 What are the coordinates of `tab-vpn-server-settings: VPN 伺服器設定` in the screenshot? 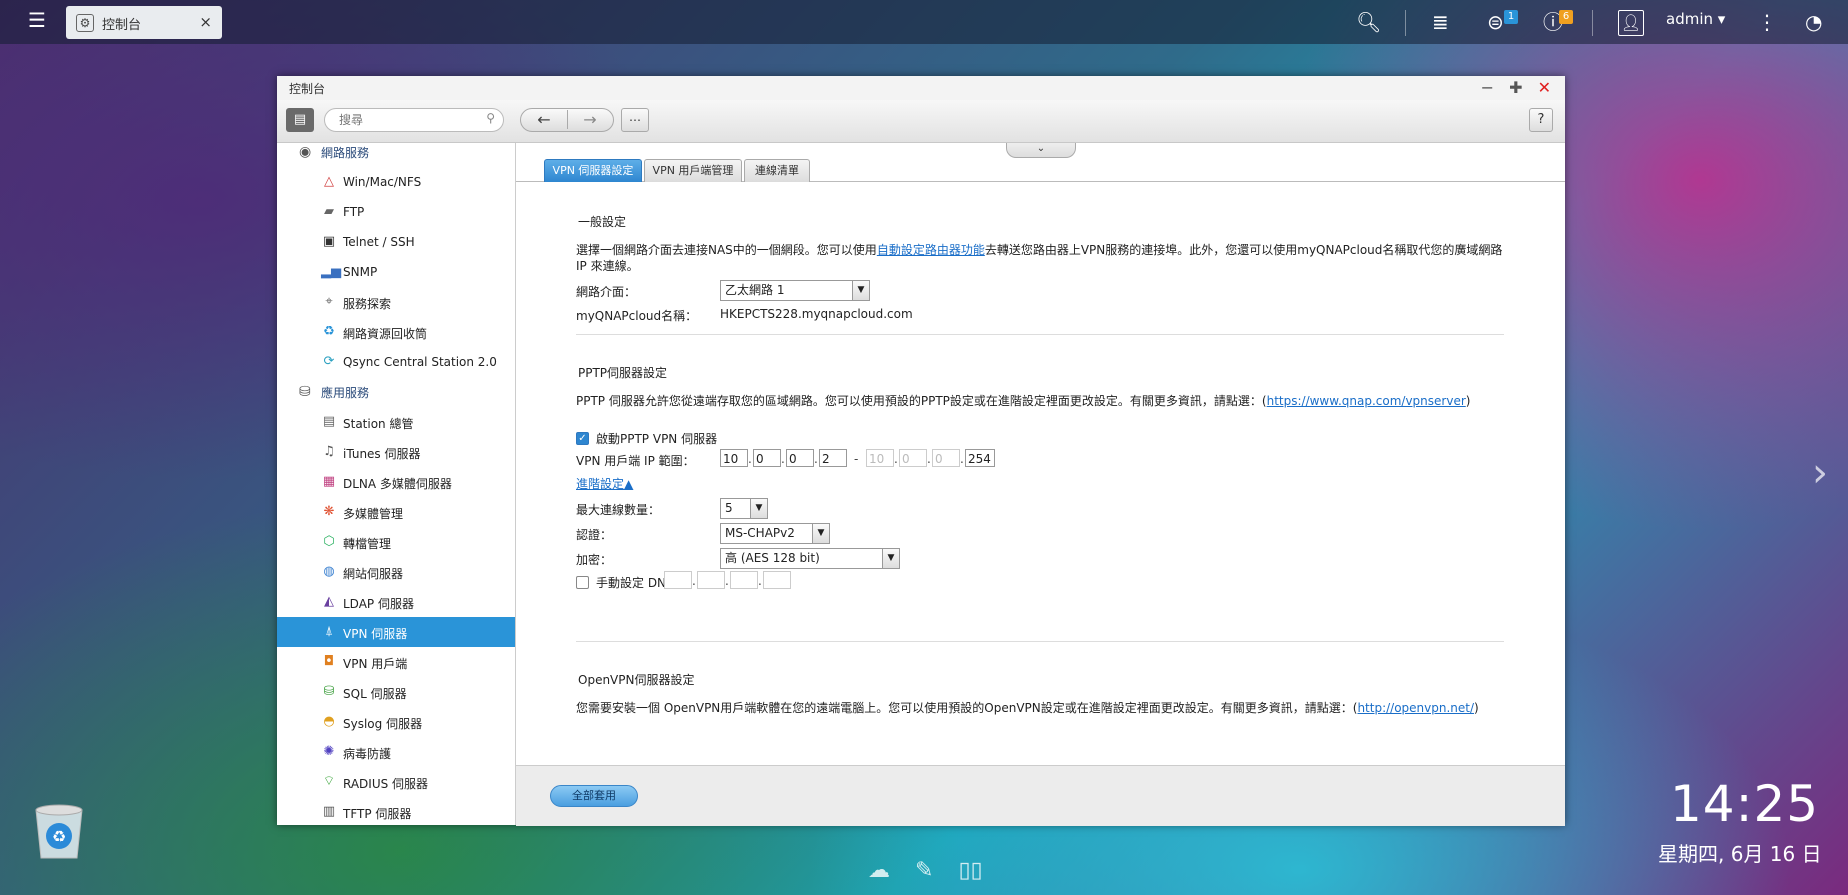 It's located at (593, 170).